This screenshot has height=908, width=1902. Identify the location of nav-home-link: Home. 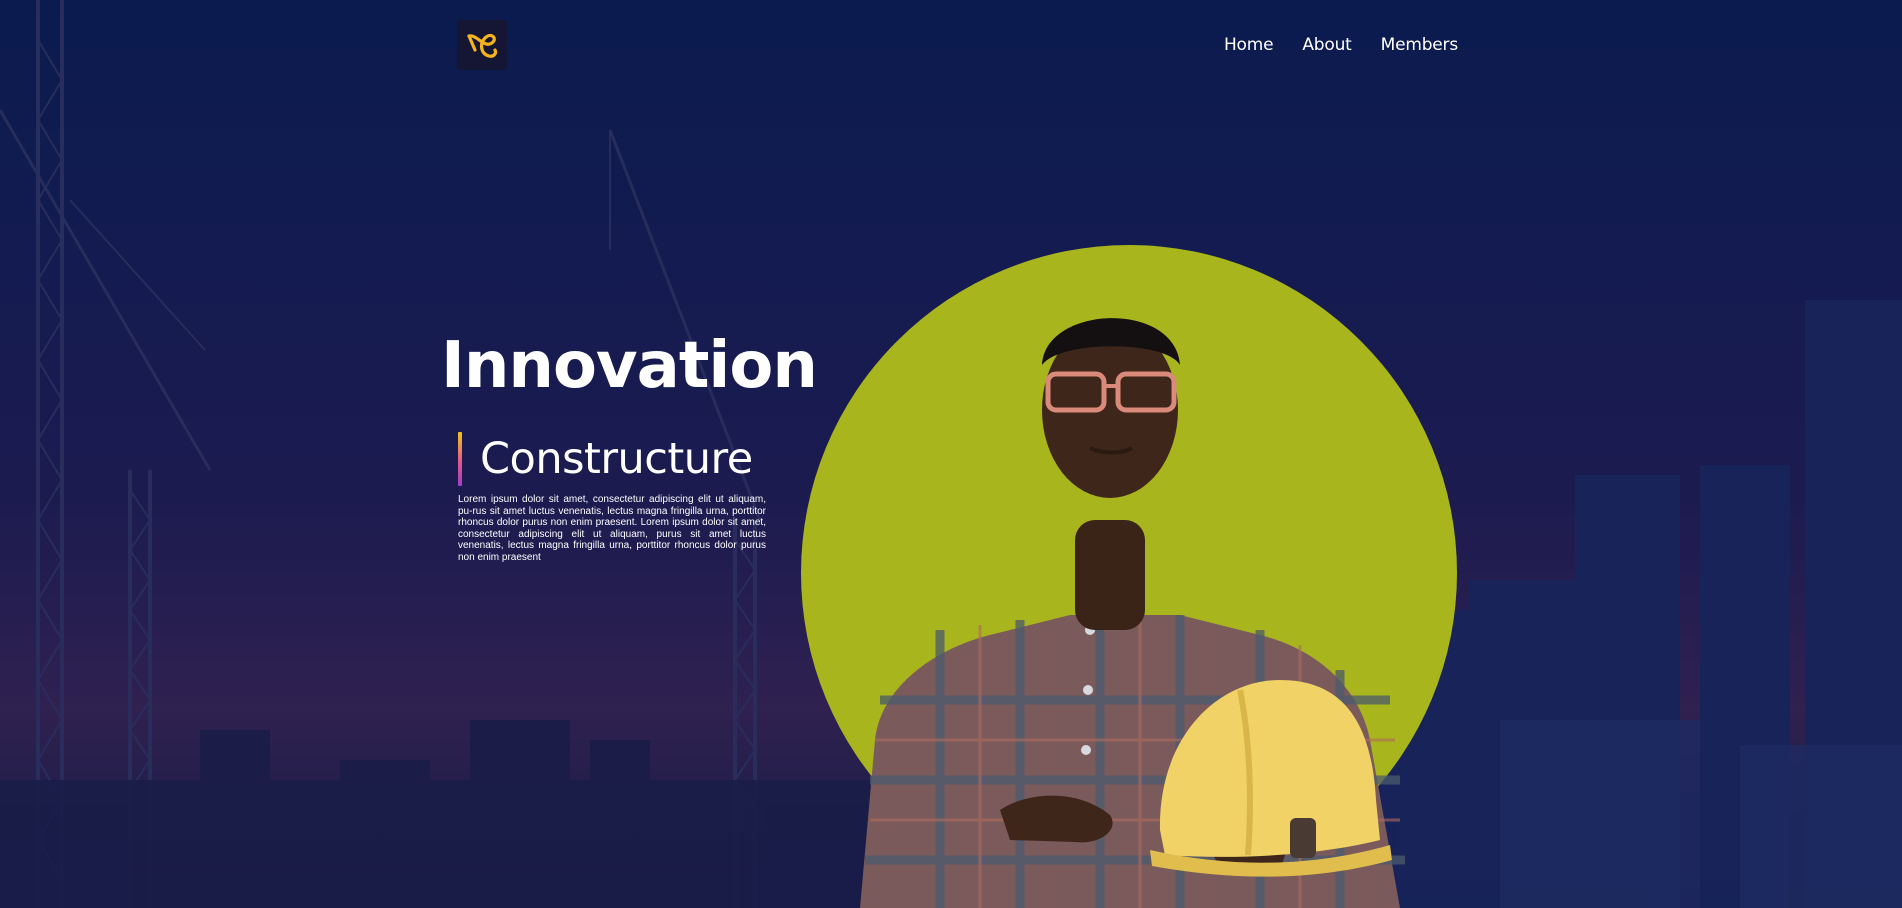
(1249, 45).